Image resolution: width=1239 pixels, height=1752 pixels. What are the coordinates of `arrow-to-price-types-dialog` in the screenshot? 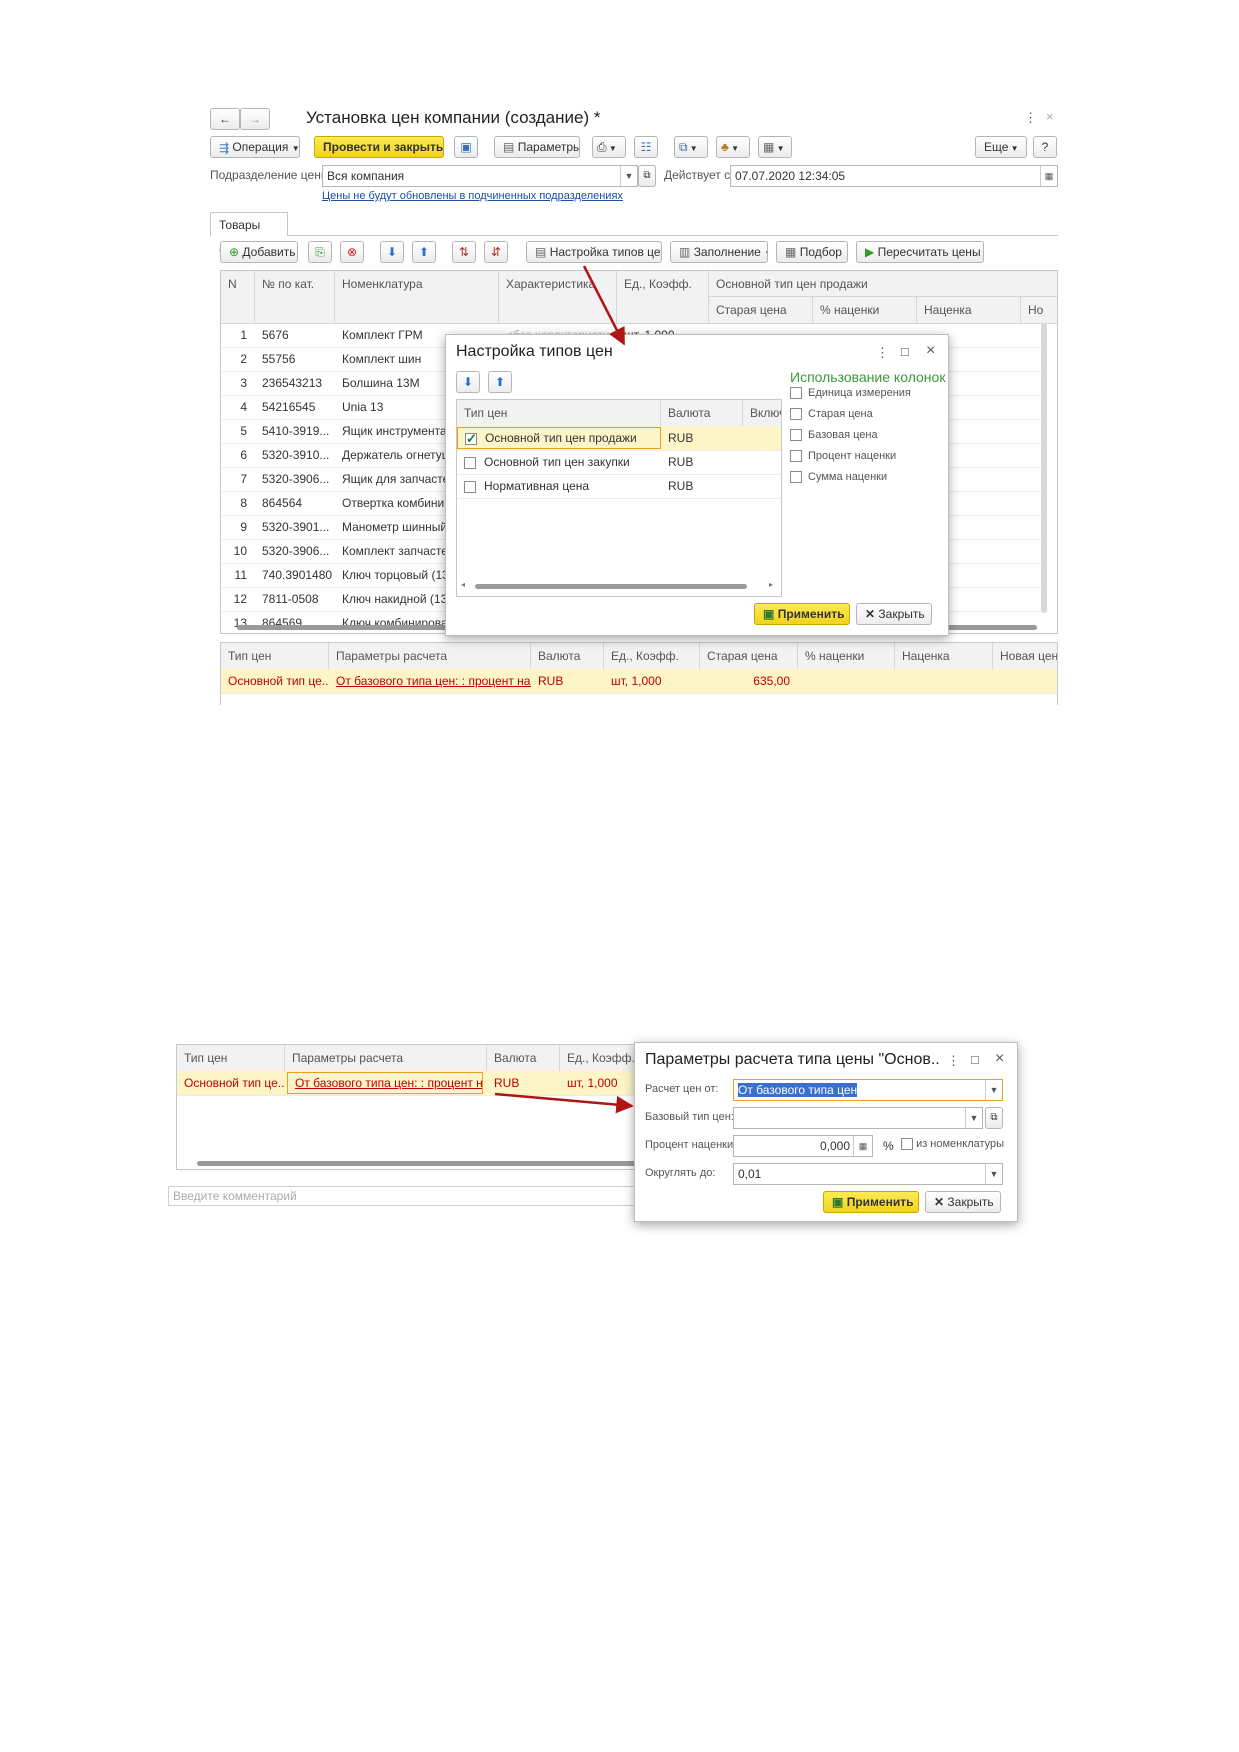 It's located at (604, 305).